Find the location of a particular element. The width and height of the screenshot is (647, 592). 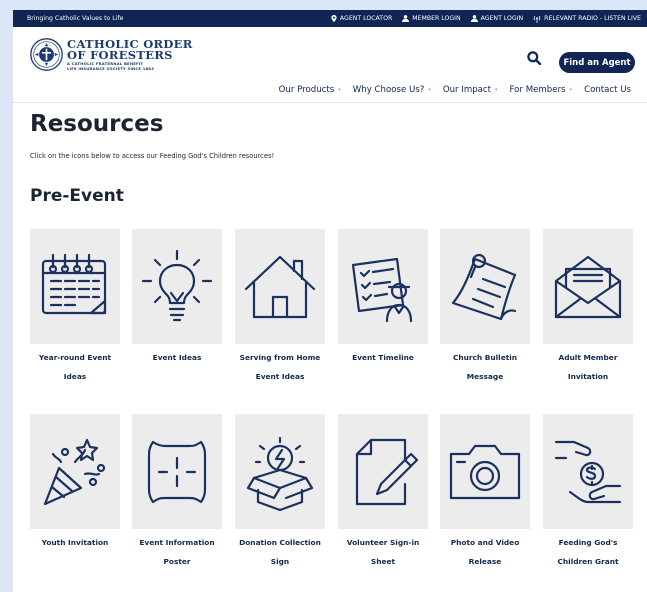

page-title: Resources is located at coordinates (97, 124).